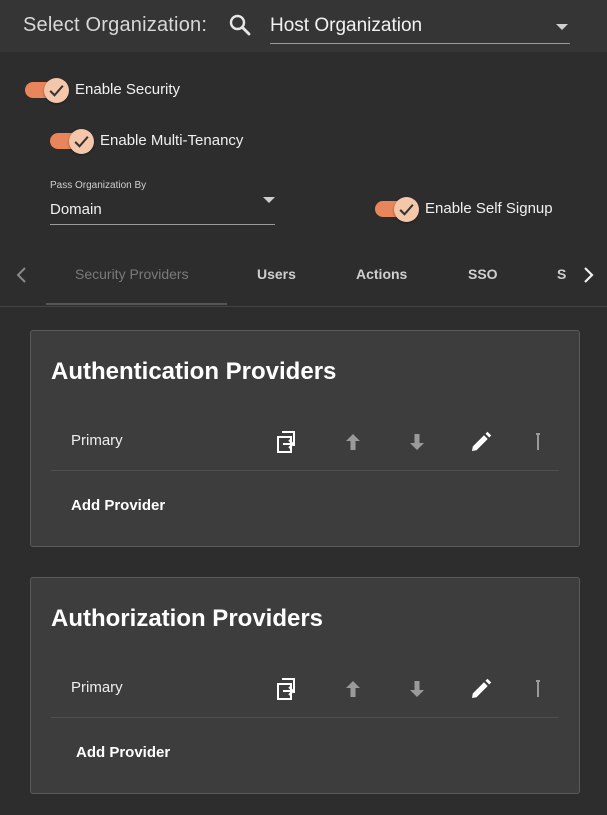 This screenshot has height=815, width=607. I want to click on card-title: Authorization Providers, so click(187, 618).